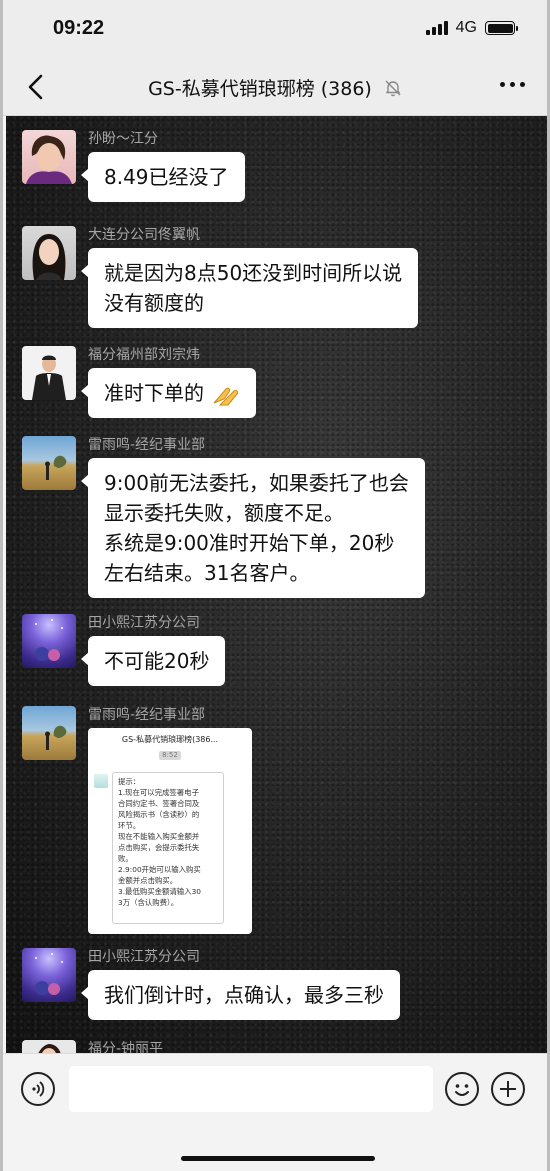 This screenshot has width=550, height=1171. I want to click on message-text: 系统是9:00准时开始下单，20秒, so click(249, 543).